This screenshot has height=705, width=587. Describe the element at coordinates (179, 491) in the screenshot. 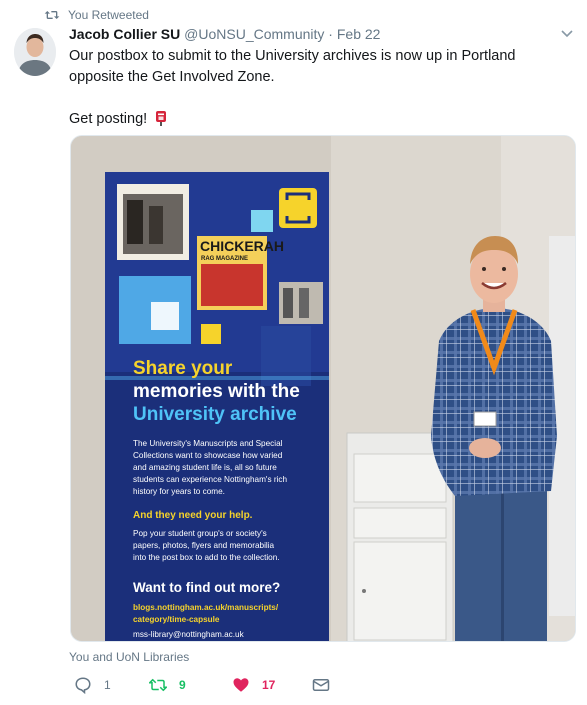

I see `poster-body-line: history for years to come.` at that location.